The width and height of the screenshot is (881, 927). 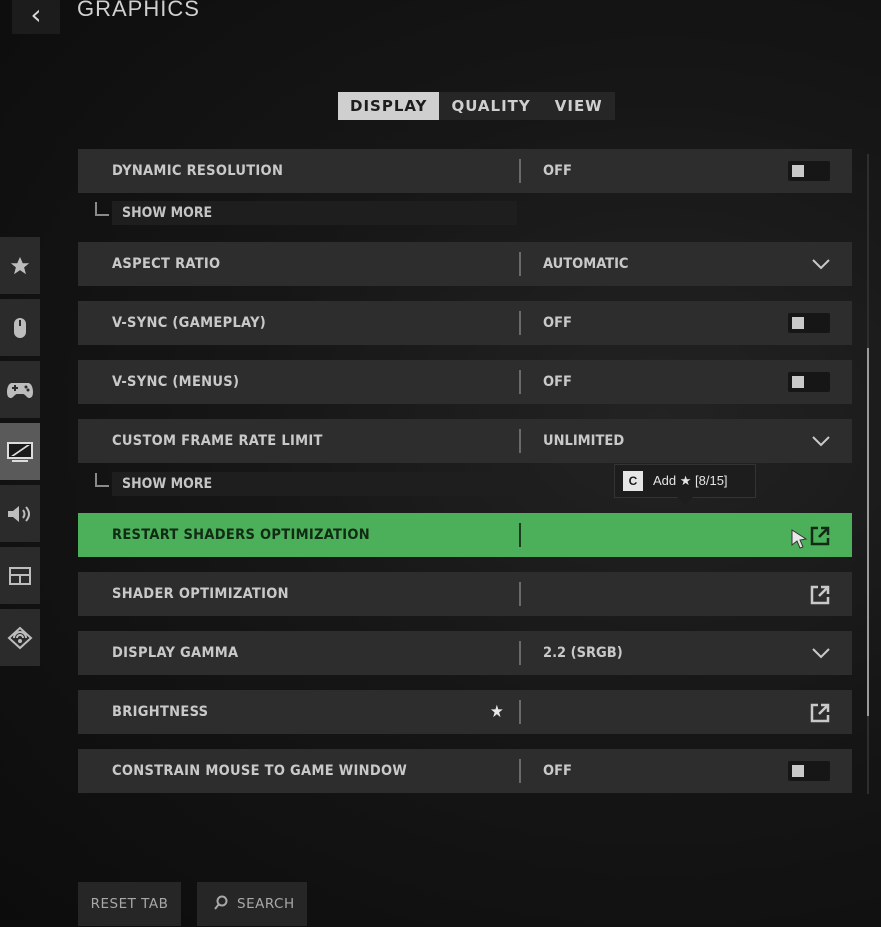 I want to click on favorite-star-icon: ★, so click(x=497, y=712).